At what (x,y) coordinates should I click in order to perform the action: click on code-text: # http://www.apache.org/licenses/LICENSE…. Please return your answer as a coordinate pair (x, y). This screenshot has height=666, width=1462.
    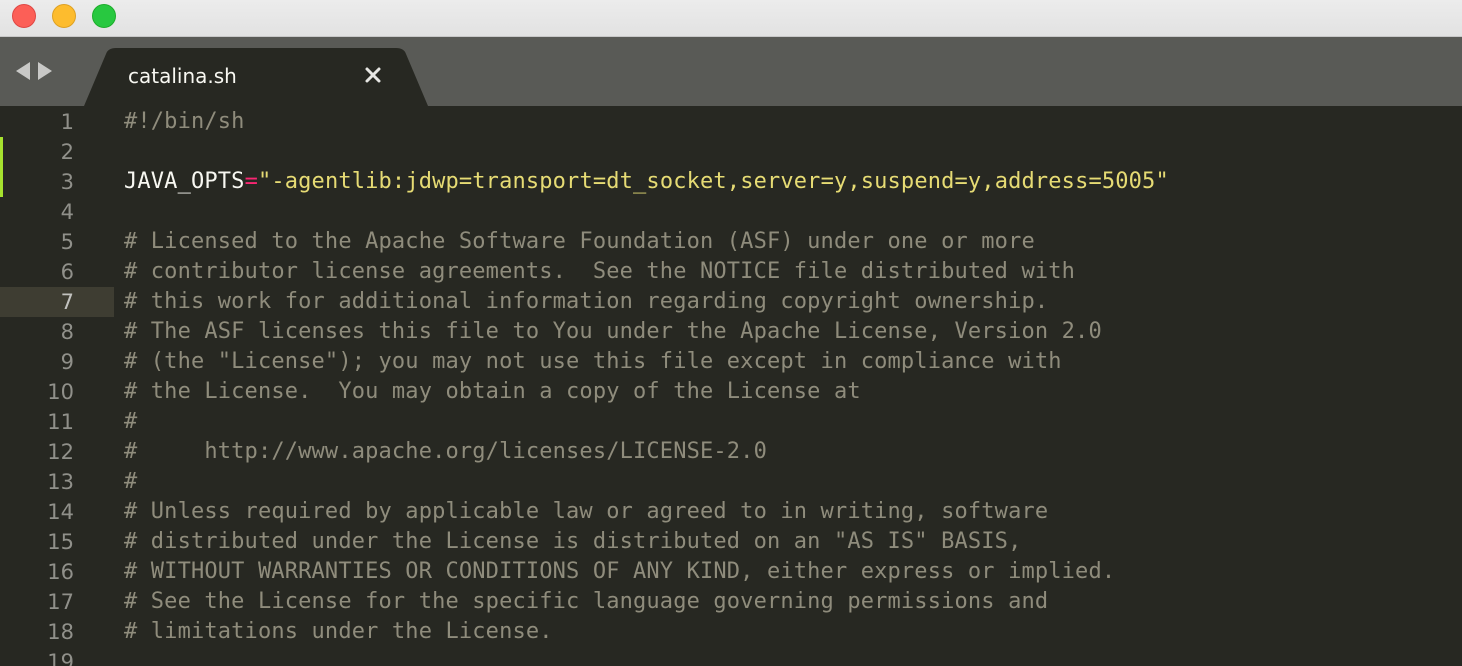
    Looking at the image, I should click on (445, 451).